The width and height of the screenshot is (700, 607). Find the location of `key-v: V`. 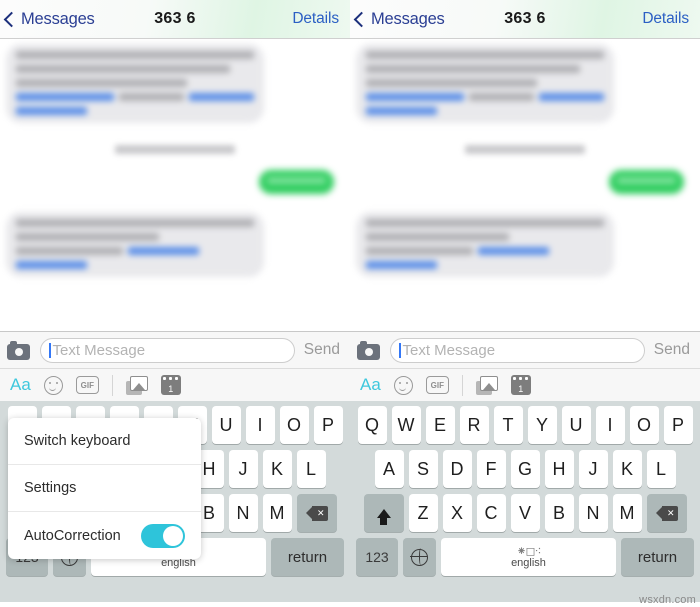

key-v: V is located at coordinates (525, 513).